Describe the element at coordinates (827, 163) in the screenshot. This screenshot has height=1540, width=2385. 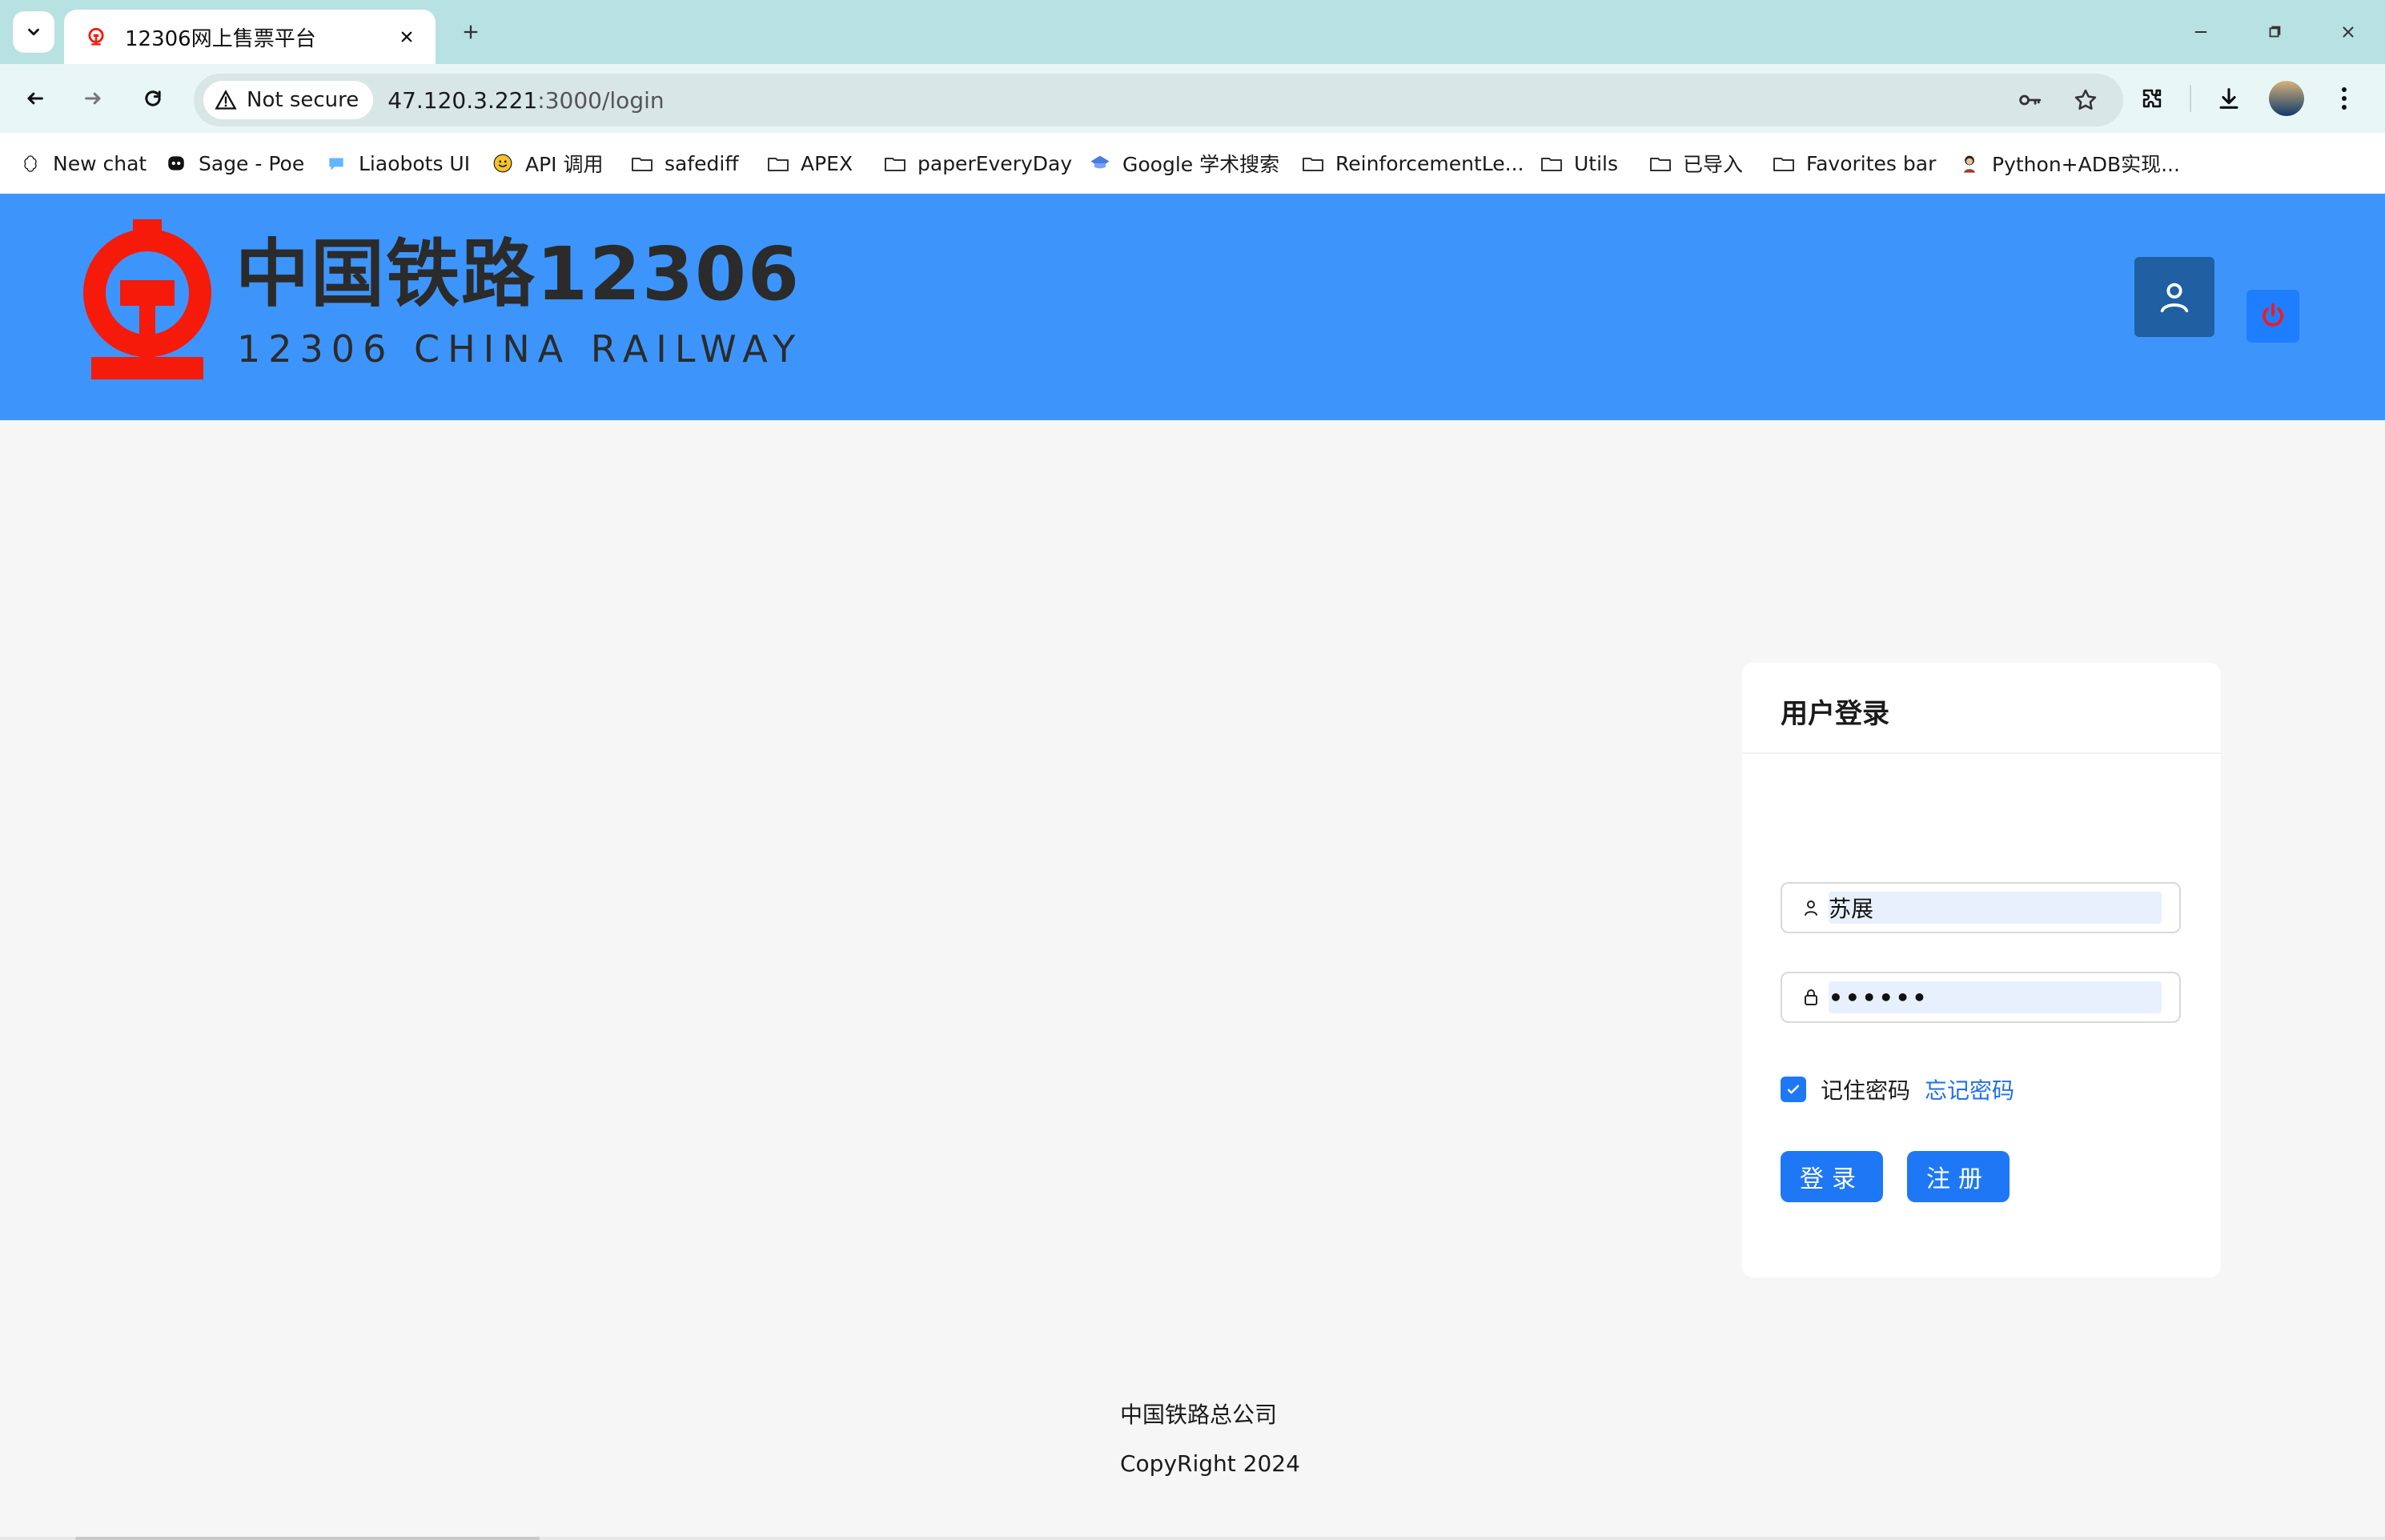
I see `bookmark-label: APEX` at that location.